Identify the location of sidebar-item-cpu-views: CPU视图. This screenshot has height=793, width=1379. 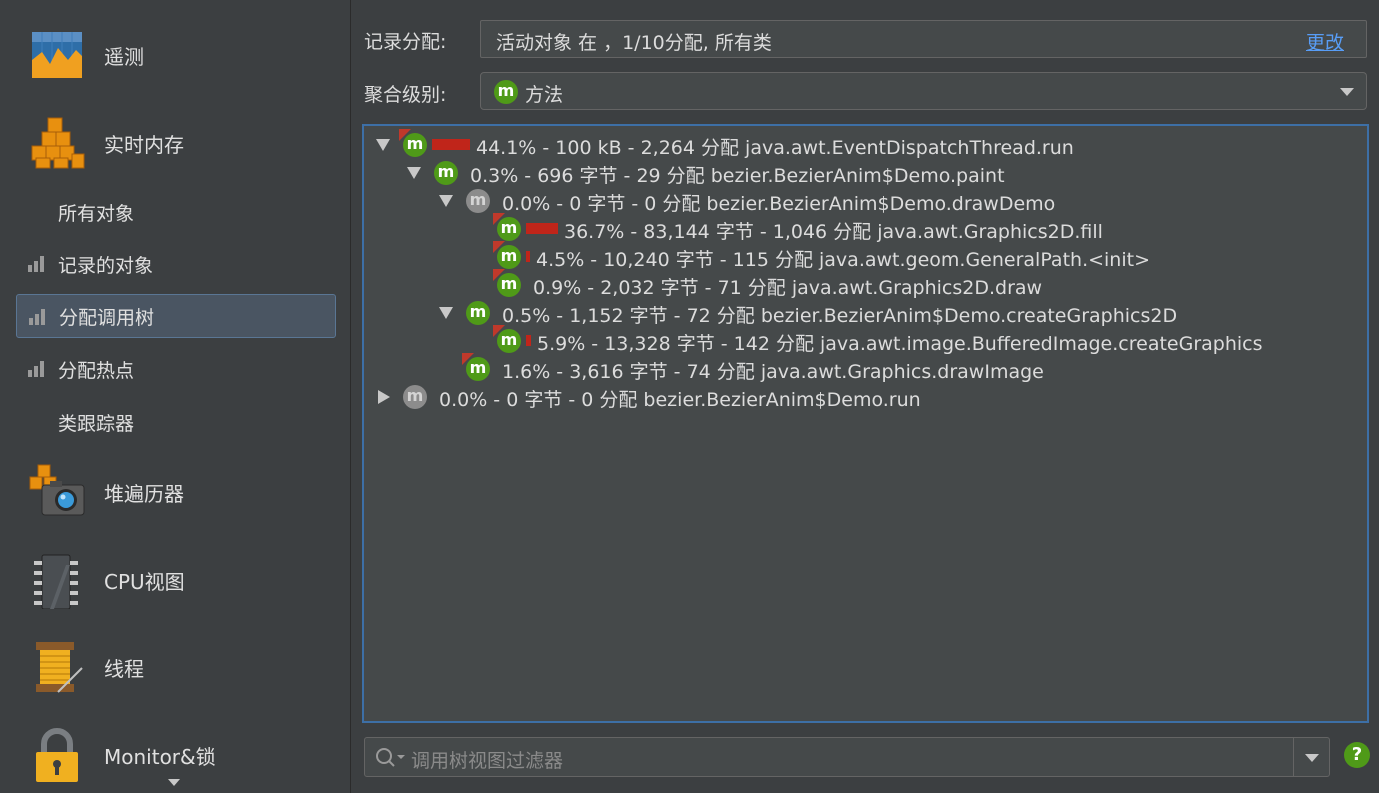
(175, 580).